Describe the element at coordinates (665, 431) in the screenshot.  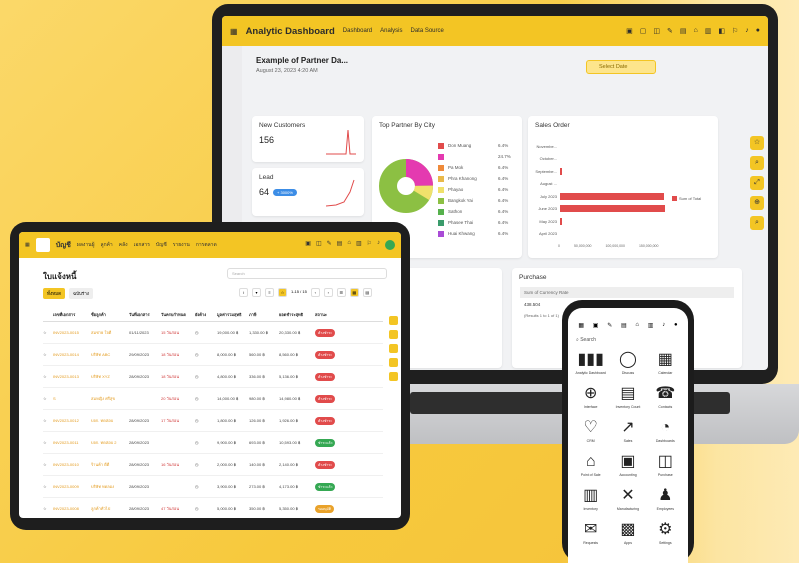
I see `app-tile: ◔ Dashboards` at that location.